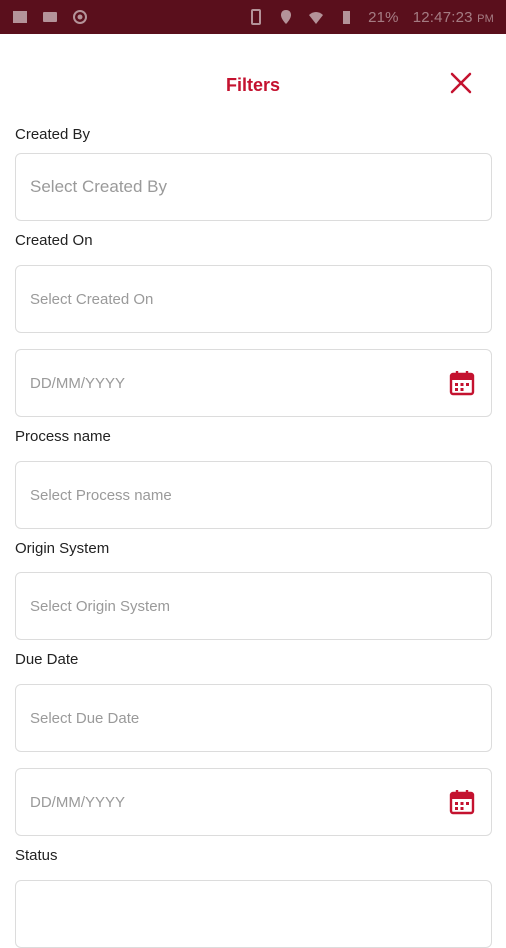 This screenshot has width=506, height=948. Describe the element at coordinates (253, 495) in the screenshot. I see `process-name-select: Select Process name` at that location.